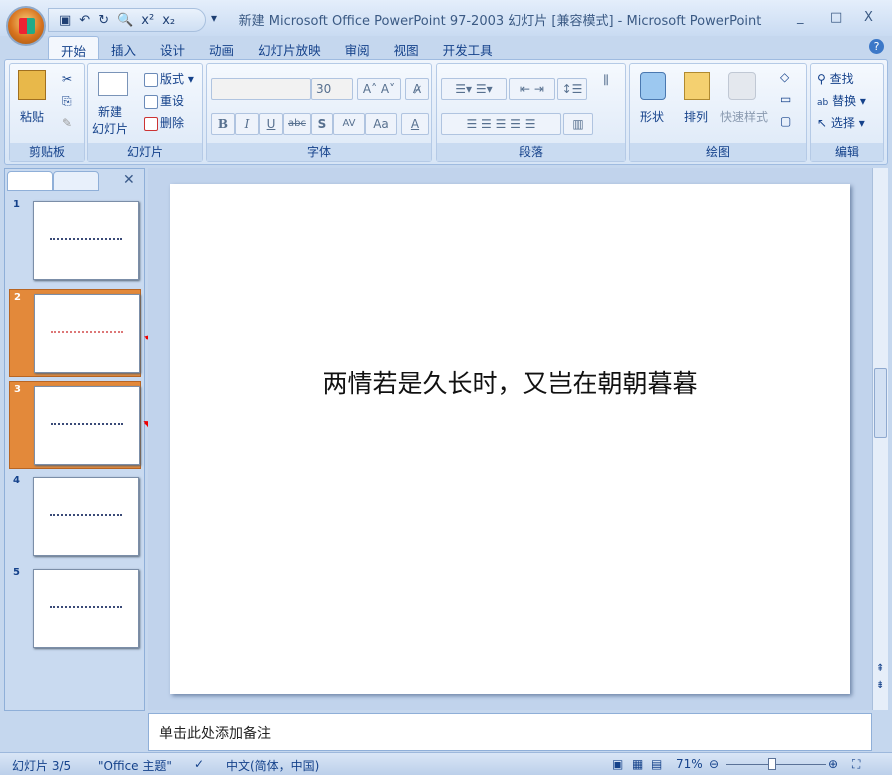  Describe the element at coordinates (16, 204) in the screenshot. I see `slide-number: 1` at that location.